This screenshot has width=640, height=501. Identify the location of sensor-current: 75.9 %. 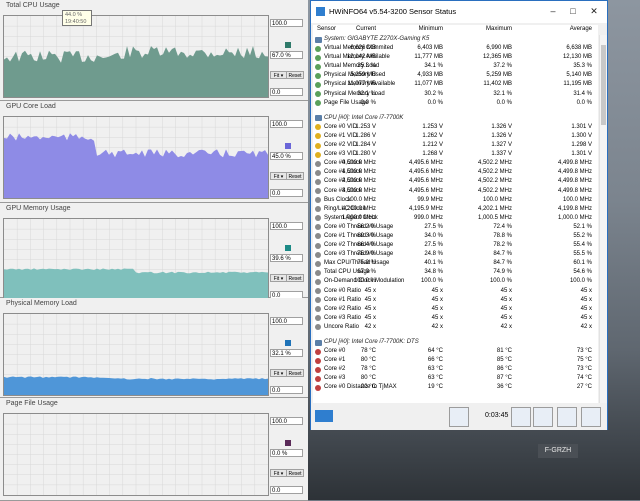
(366, 263).